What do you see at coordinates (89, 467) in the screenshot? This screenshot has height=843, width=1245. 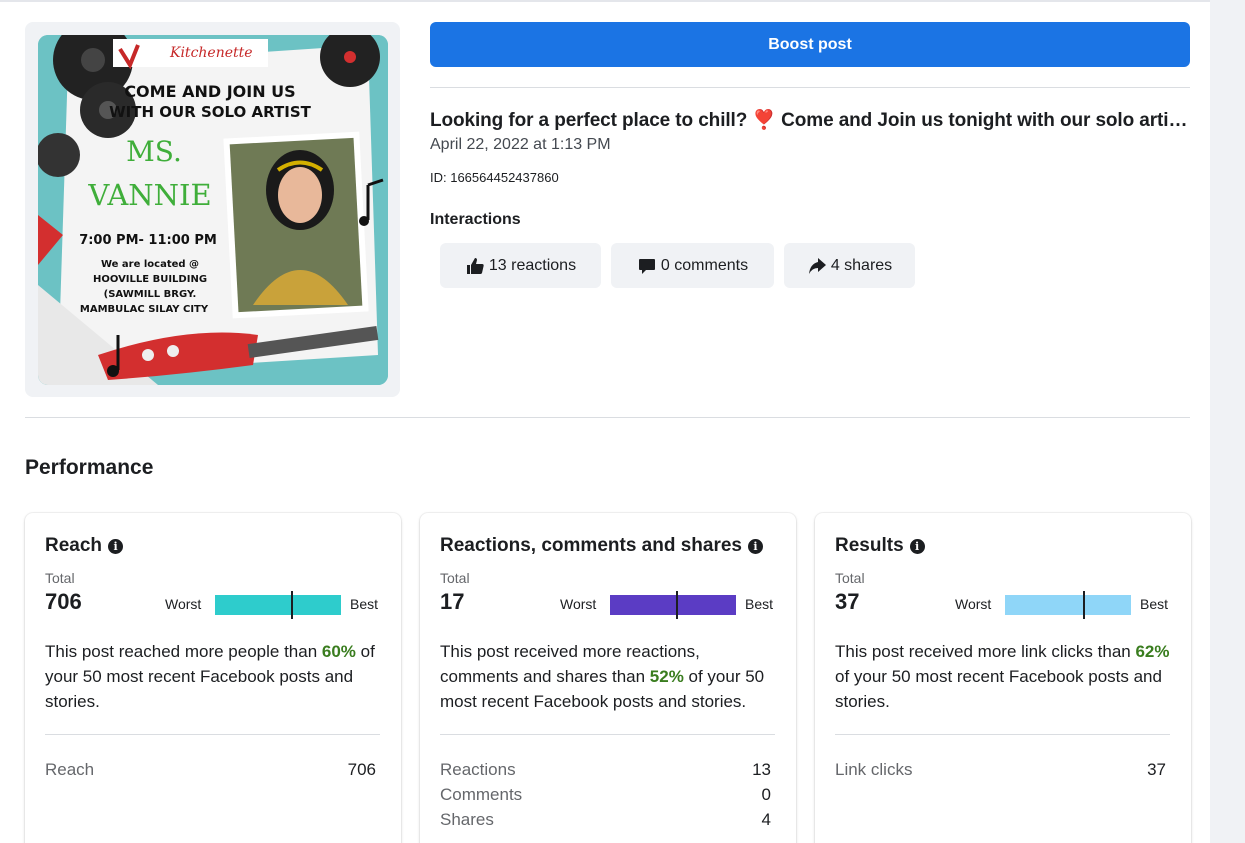 I see `performance-heading: Performance` at bounding box center [89, 467].